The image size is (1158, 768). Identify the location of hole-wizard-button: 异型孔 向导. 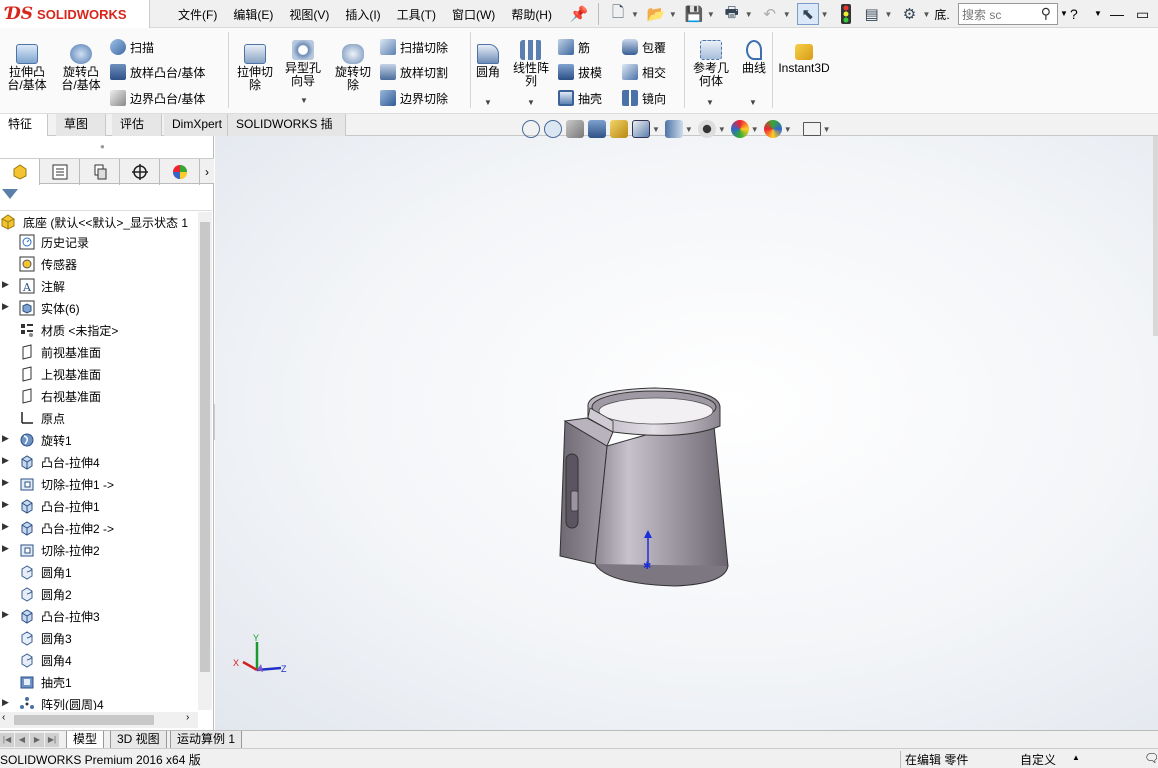
(303, 64).